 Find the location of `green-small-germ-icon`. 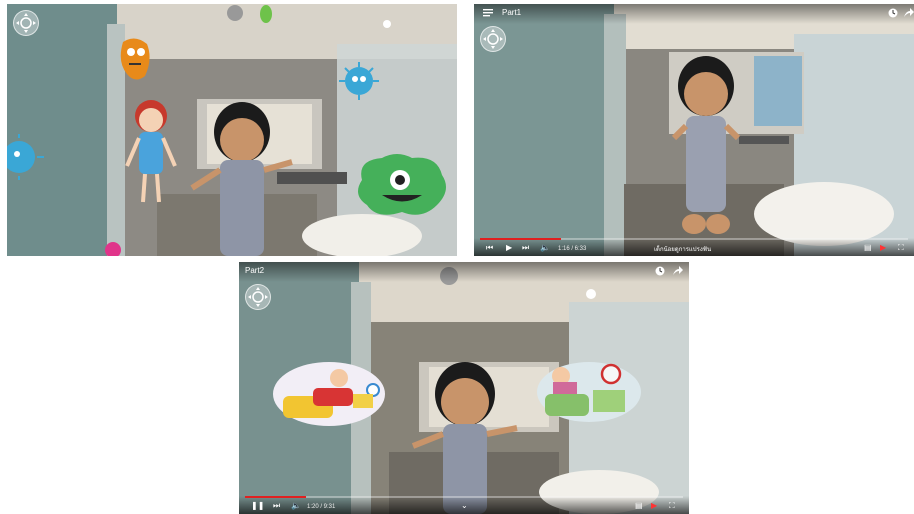

green-small-germ-icon is located at coordinates (266, 14).